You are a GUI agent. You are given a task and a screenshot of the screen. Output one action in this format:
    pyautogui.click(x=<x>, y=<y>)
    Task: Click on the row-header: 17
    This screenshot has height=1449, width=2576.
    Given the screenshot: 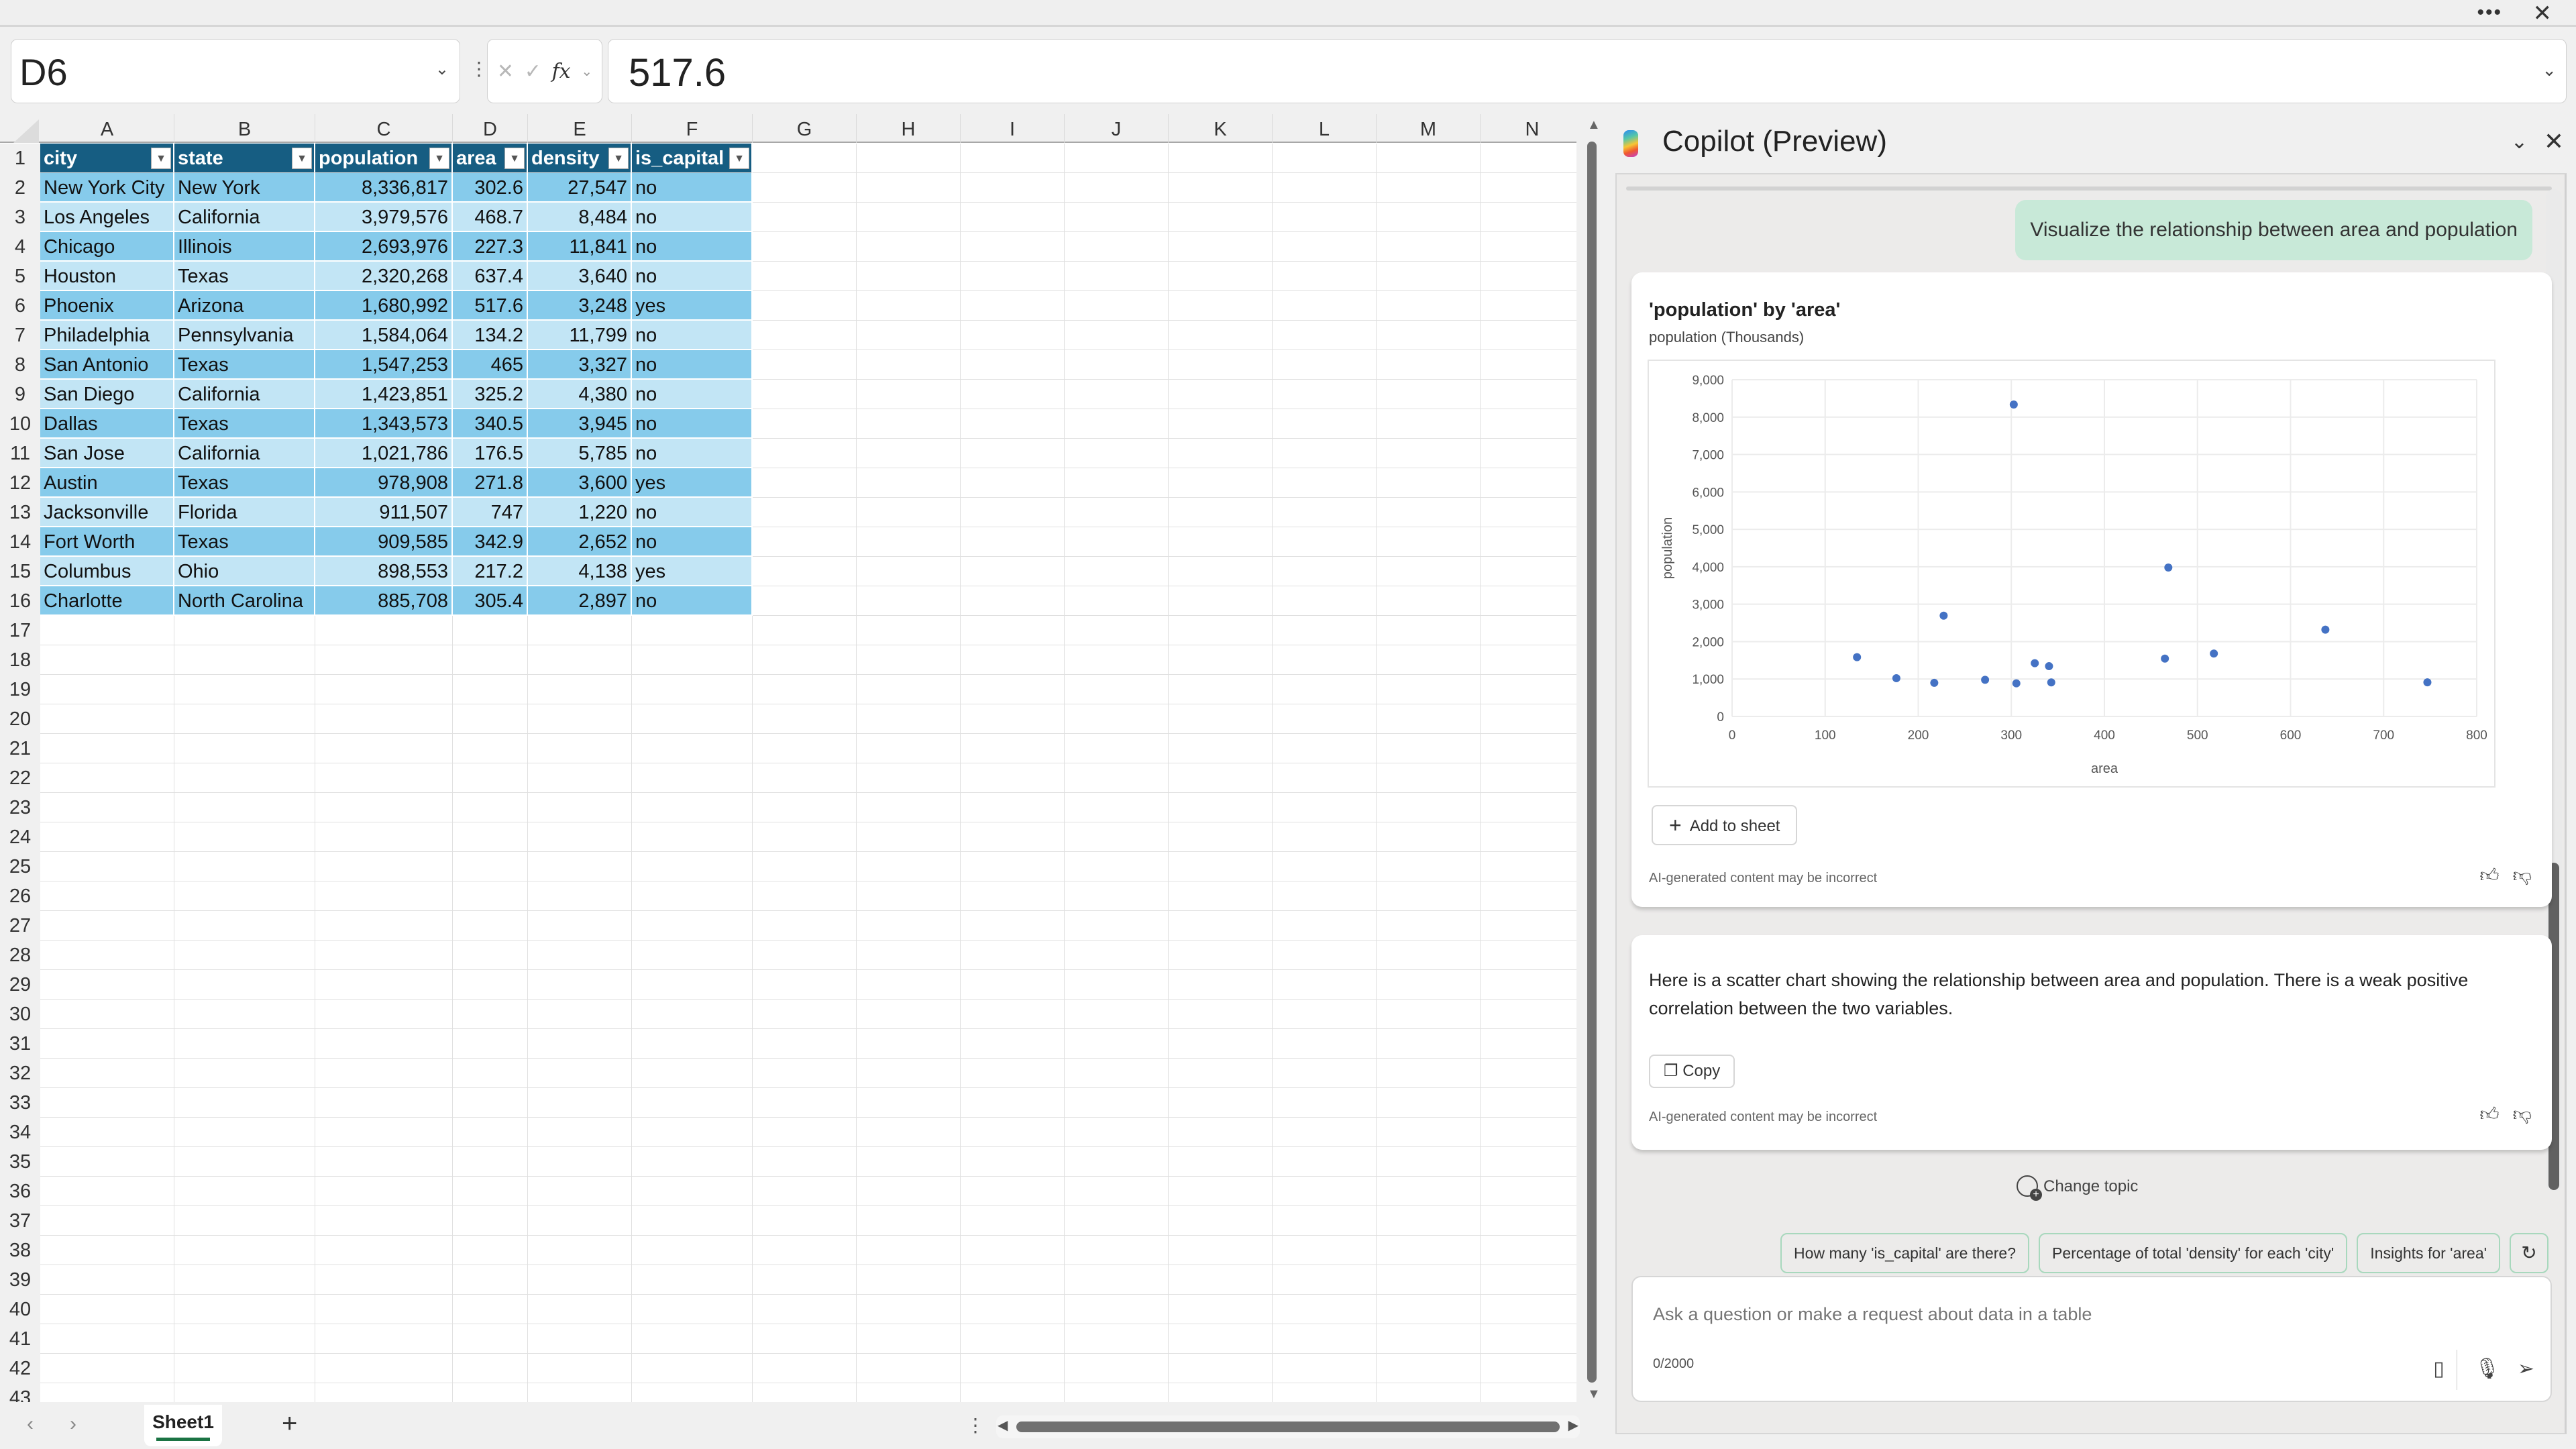 What is the action you would take?
    pyautogui.click(x=20, y=630)
    